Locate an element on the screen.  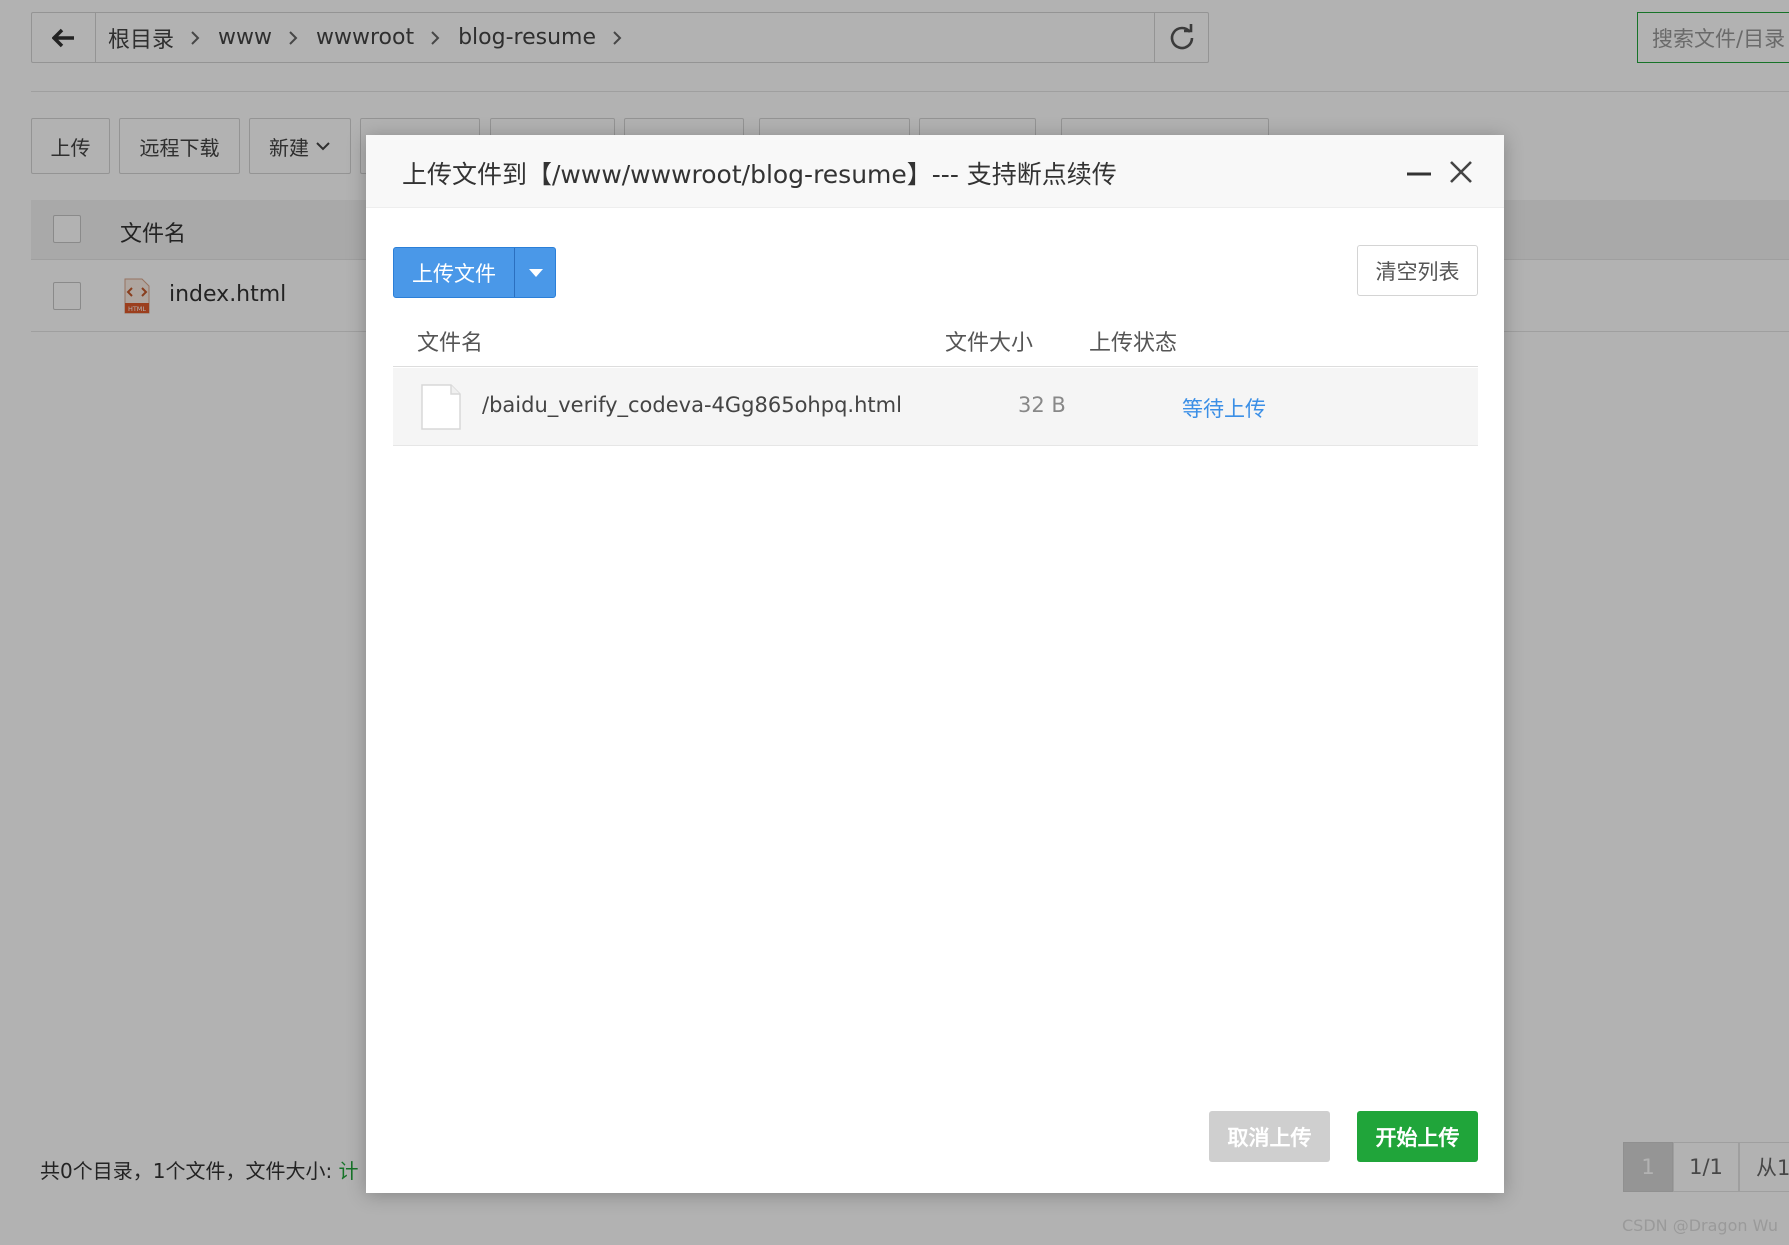
upload-file-name: /baidu_verify_codeva-4Gg865ohpq.html is located at coordinates (692, 405).